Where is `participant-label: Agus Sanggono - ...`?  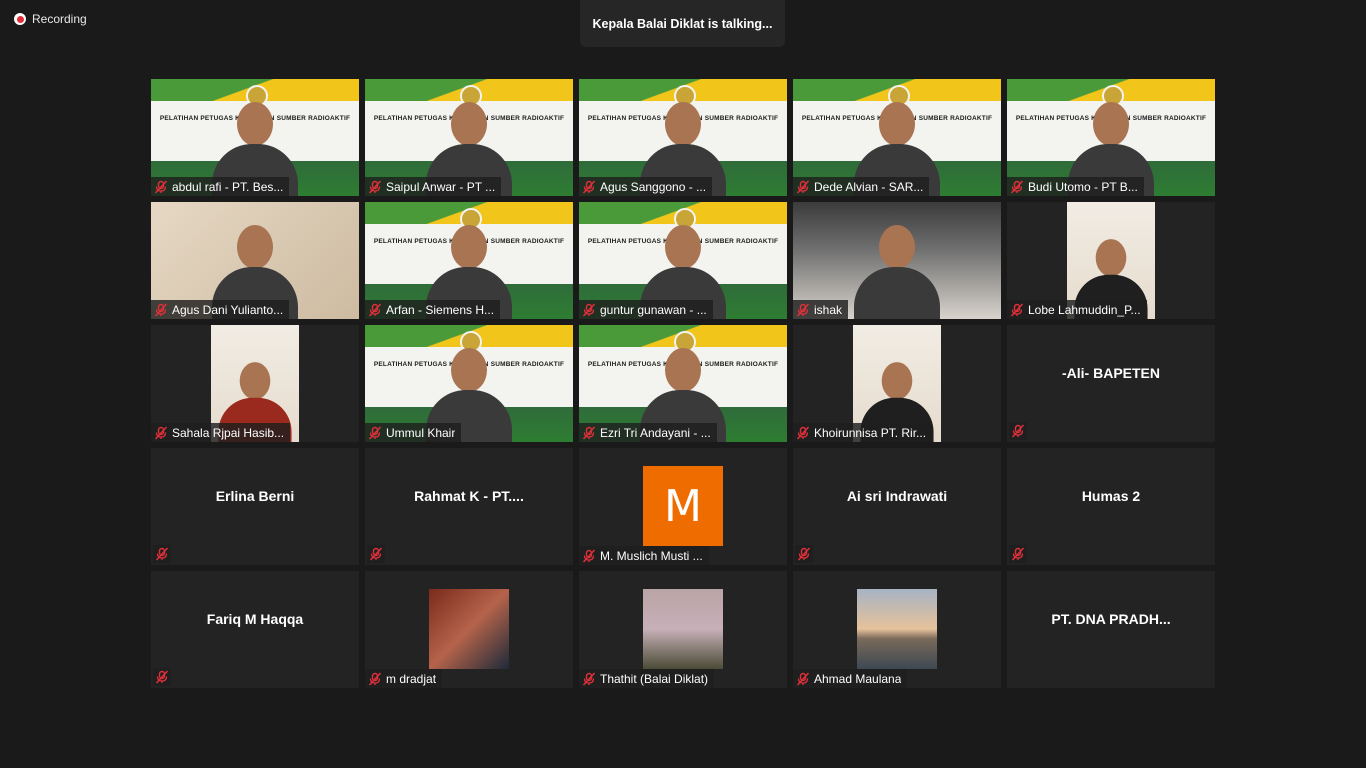
participant-label: Agus Sanggono - ... is located at coordinates (646, 186).